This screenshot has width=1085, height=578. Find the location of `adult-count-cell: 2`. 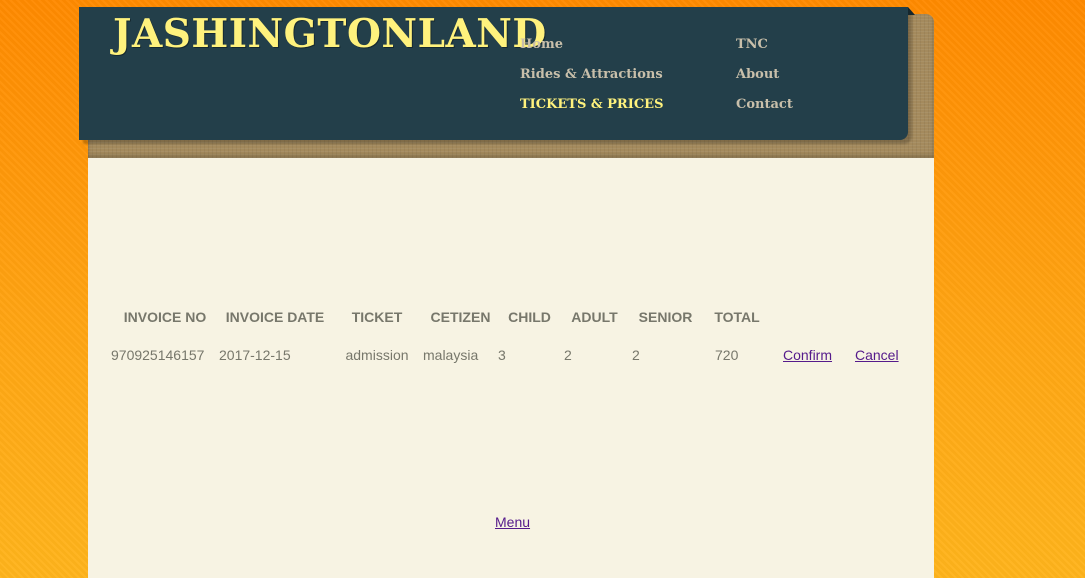

adult-count-cell: 2 is located at coordinates (568, 355).